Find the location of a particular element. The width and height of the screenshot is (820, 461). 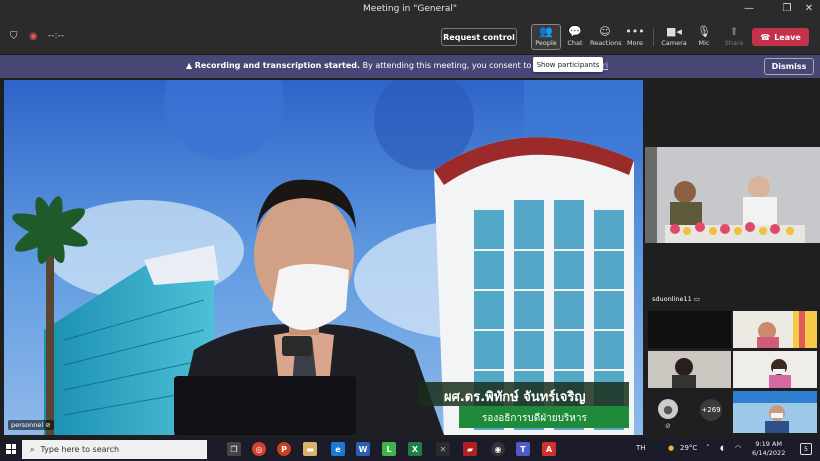

camera-label: Camera is located at coordinates (674, 43).